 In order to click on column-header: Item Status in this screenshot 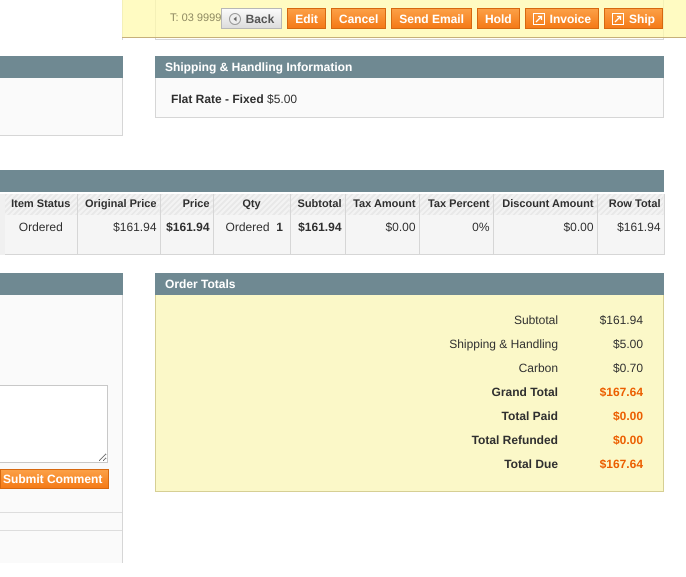, I will do `click(41, 204)`.